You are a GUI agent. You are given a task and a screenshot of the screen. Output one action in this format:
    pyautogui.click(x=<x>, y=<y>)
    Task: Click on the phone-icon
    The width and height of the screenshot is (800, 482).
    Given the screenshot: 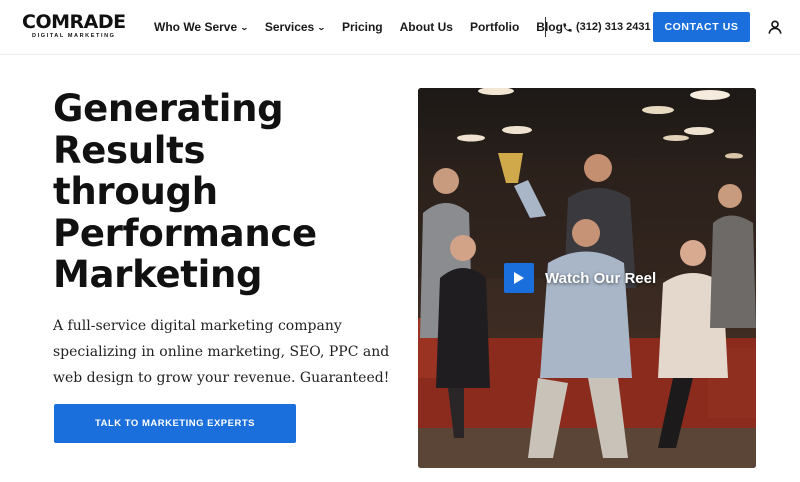 What is the action you would take?
    pyautogui.click(x=567, y=27)
    